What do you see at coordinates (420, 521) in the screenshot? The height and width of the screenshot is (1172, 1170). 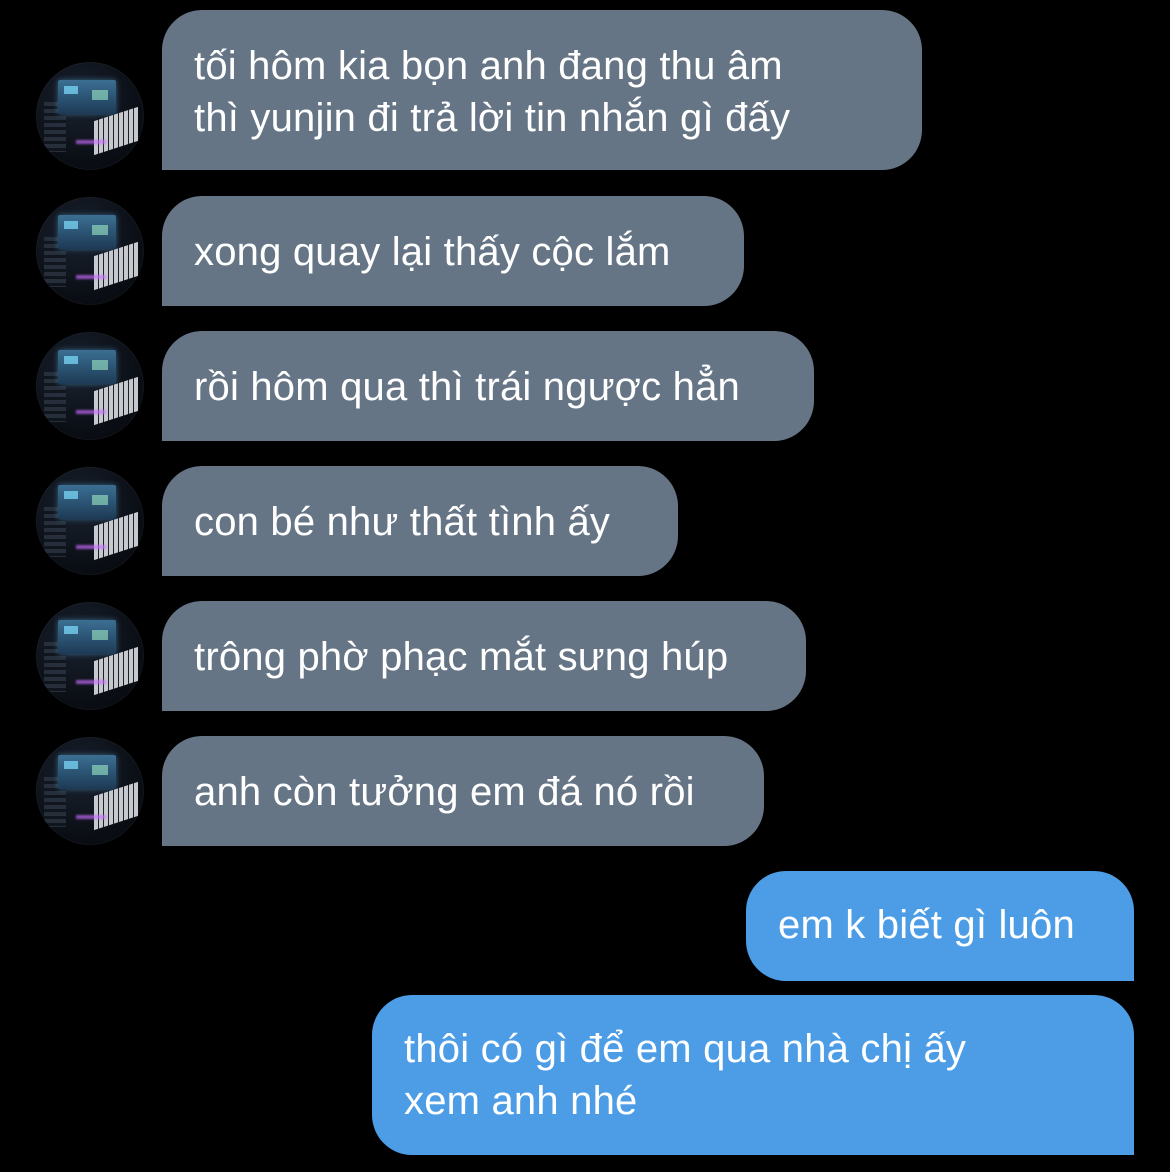 I see `incoming-message-bubble: con bé như thất tình ấy` at bounding box center [420, 521].